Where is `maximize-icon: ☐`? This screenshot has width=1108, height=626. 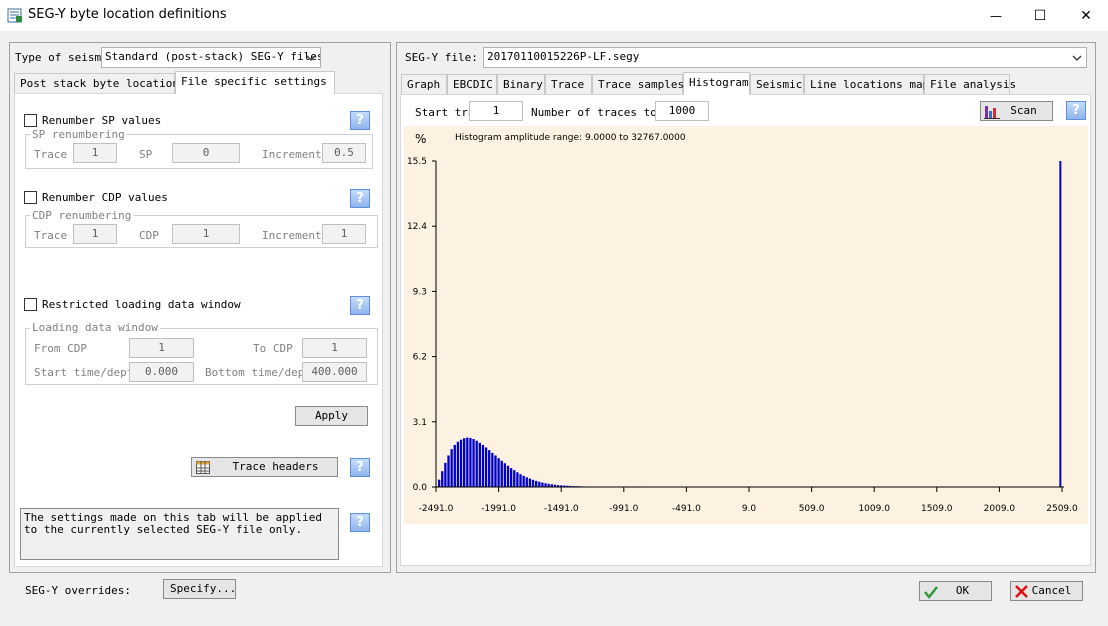 maximize-icon: ☐ is located at coordinates (1040, 15).